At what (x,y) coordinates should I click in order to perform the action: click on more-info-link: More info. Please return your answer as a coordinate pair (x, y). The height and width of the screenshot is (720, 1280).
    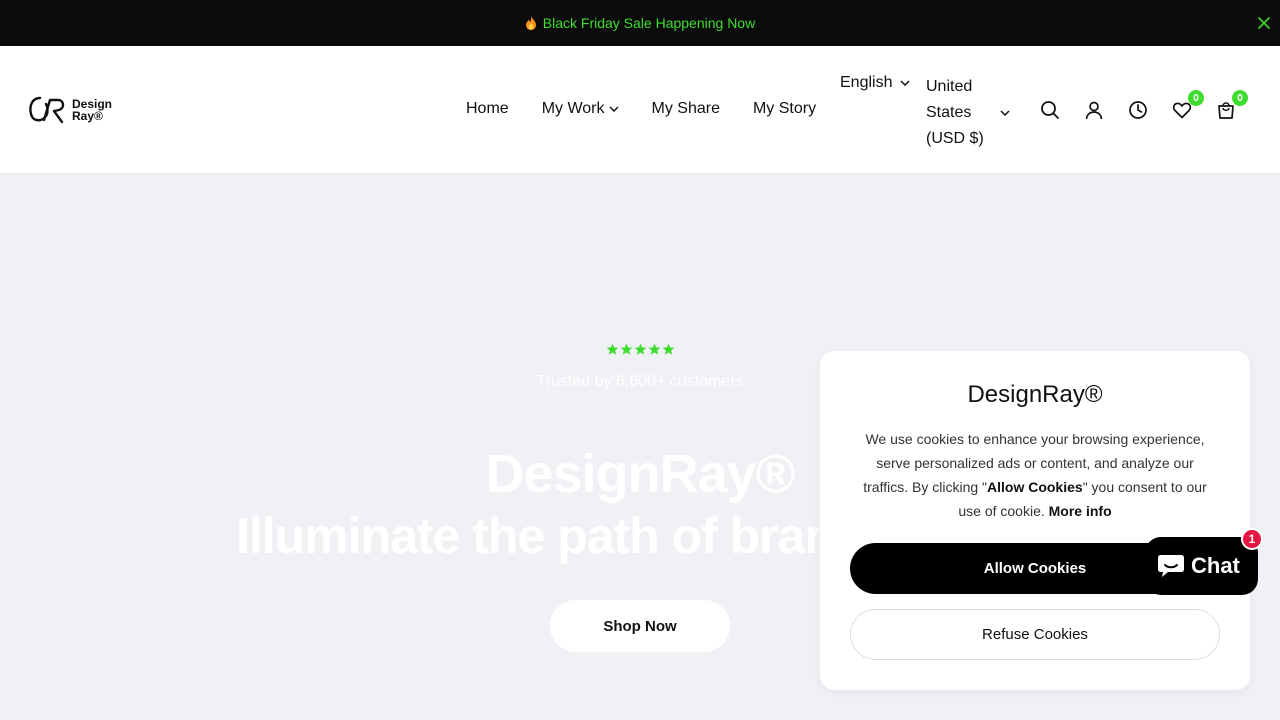
    Looking at the image, I should click on (1080, 511).